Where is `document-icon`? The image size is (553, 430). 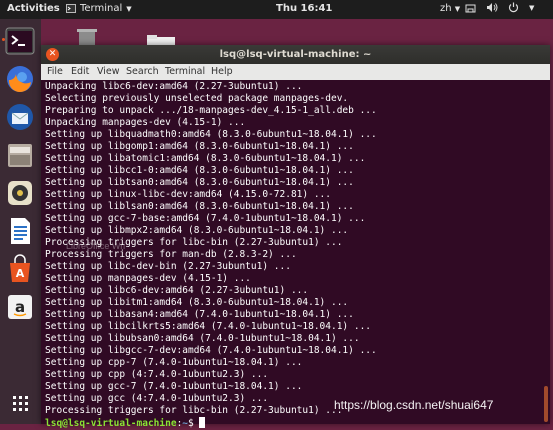 document-icon is located at coordinates (20, 231).